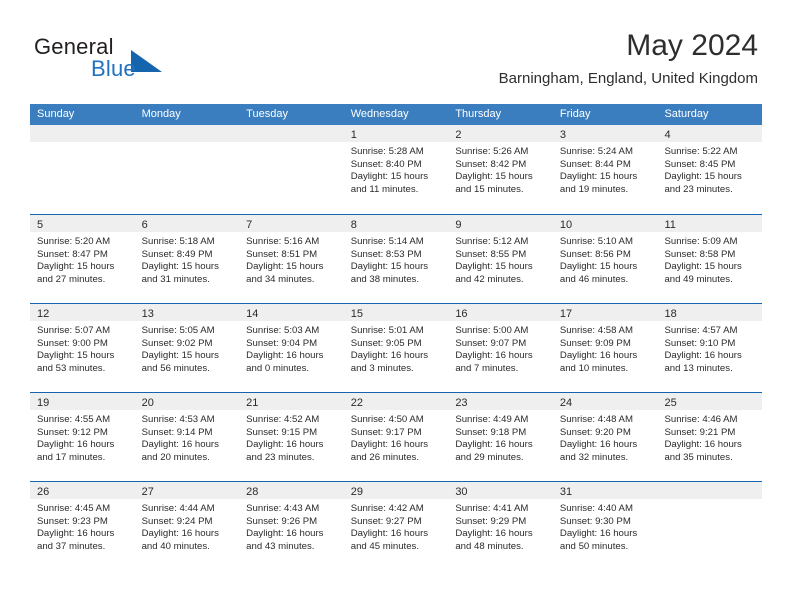 The image size is (792, 612). What do you see at coordinates (353, 135) in the screenshot?
I see `day-number: 1` at bounding box center [353, 135].